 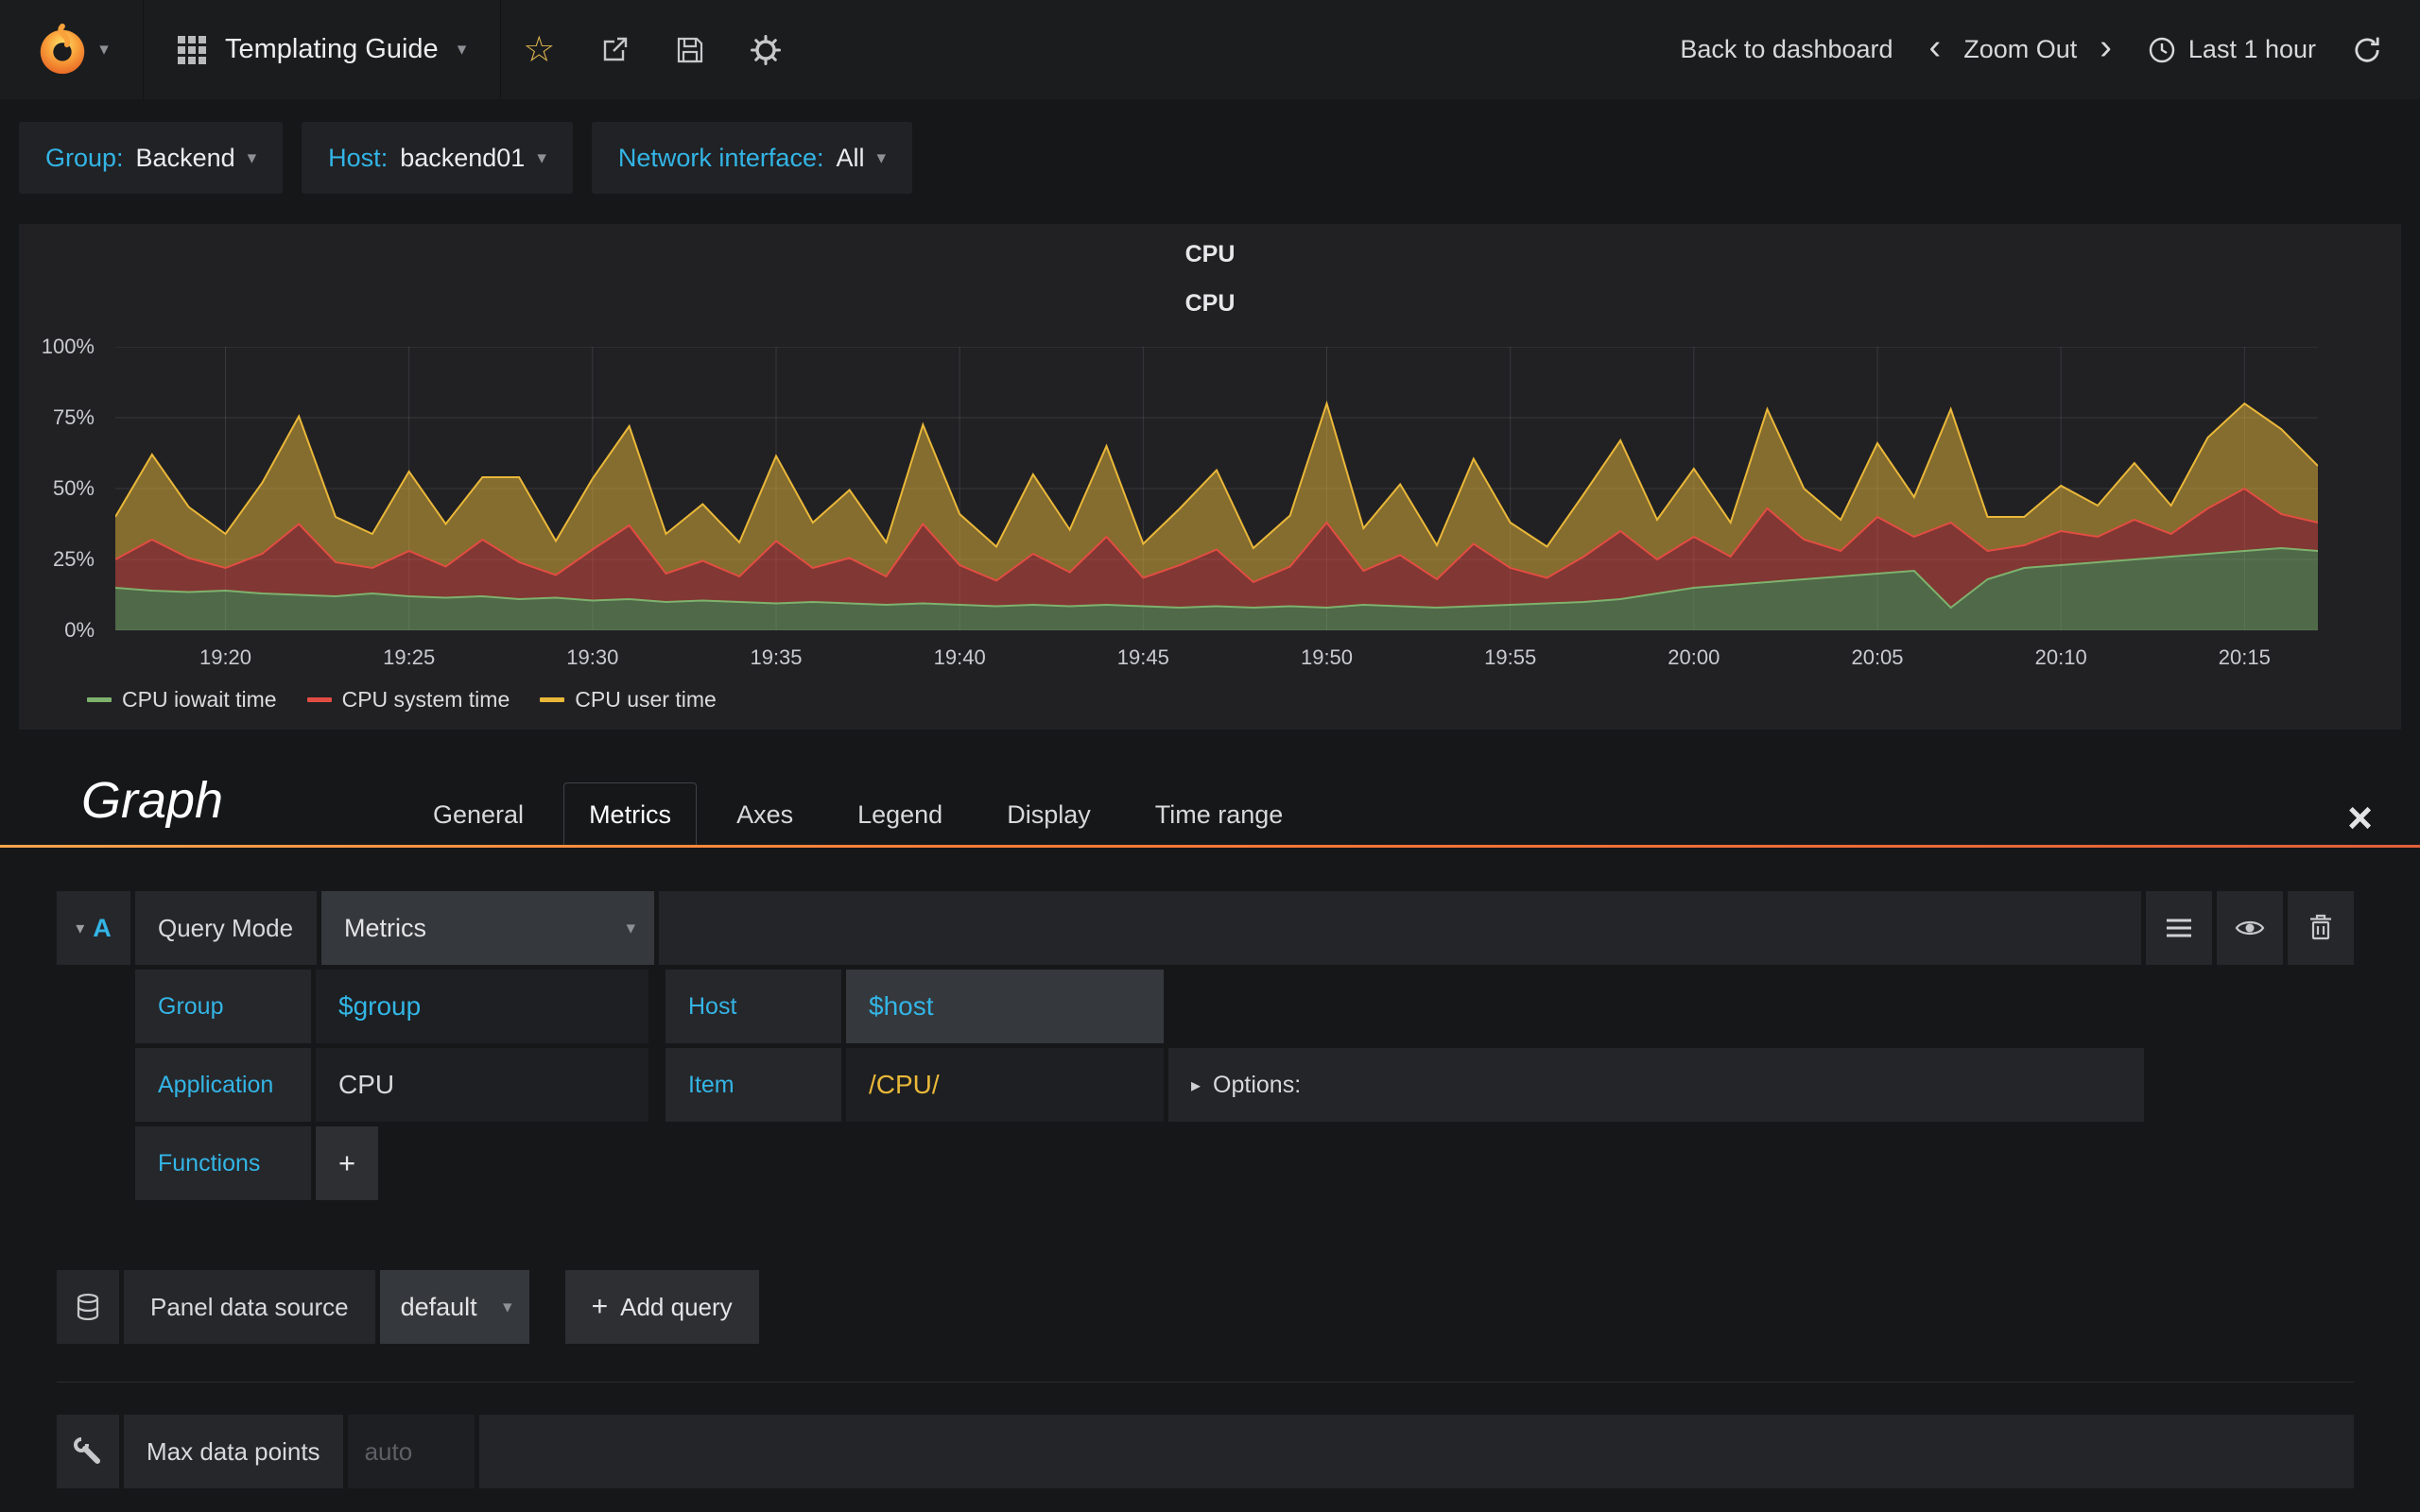 What do you see at coordinates (1786, 49) in the screenshot?
I see `back-to-dashboard-link: Back to dashboard` at bounding box center [1786, 49].